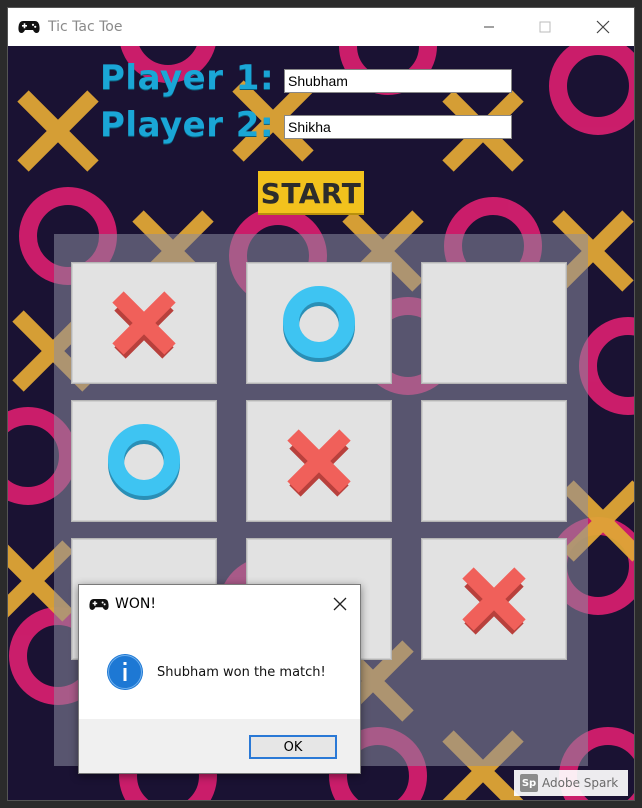 This screenshot has height=808, width=642. What do you see at coordinates (398, 81) in the screenshot?
I see `player1-input: Shubham` at bounding box center [398, 81].